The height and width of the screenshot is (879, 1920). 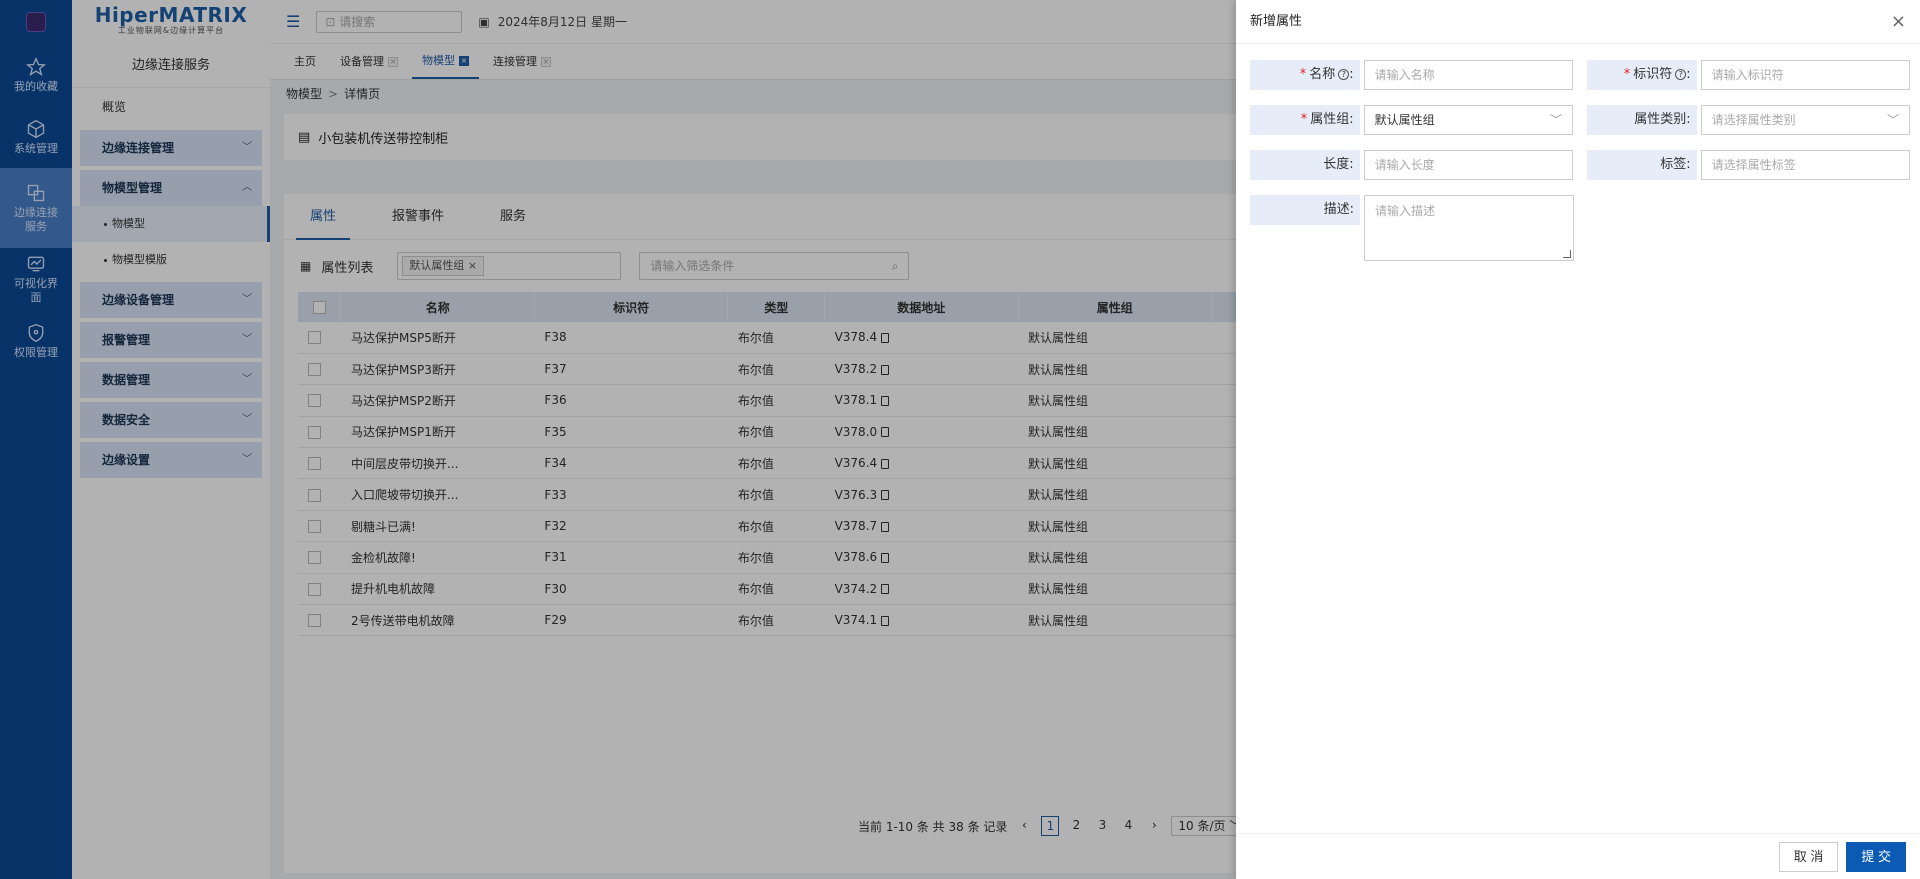 I want to click on description-label: 描述:, so click(x=1305, y=210).